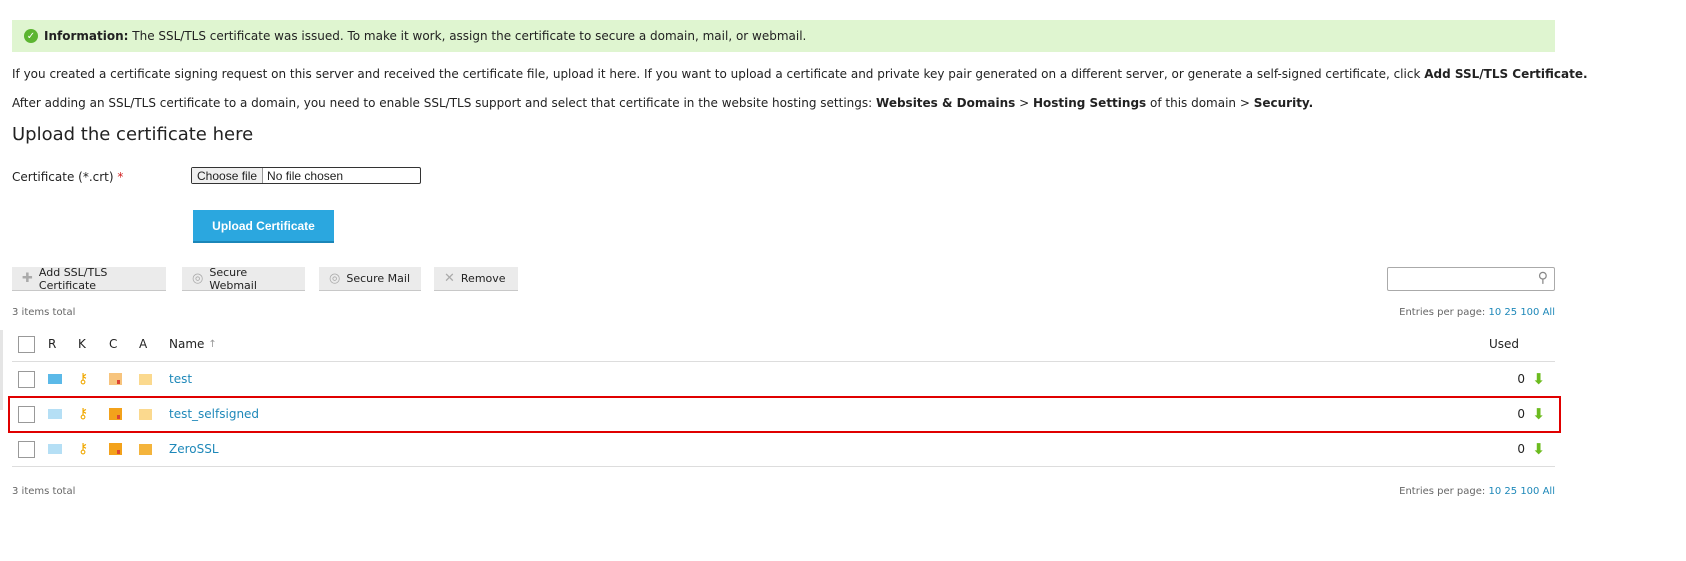 The height and width of the screenshot is (561, 1686). What do you see at coordinates (44, 491) in the screenshot?
I see `items-total-footer: 3 items total` at bounding box center [44, 491].